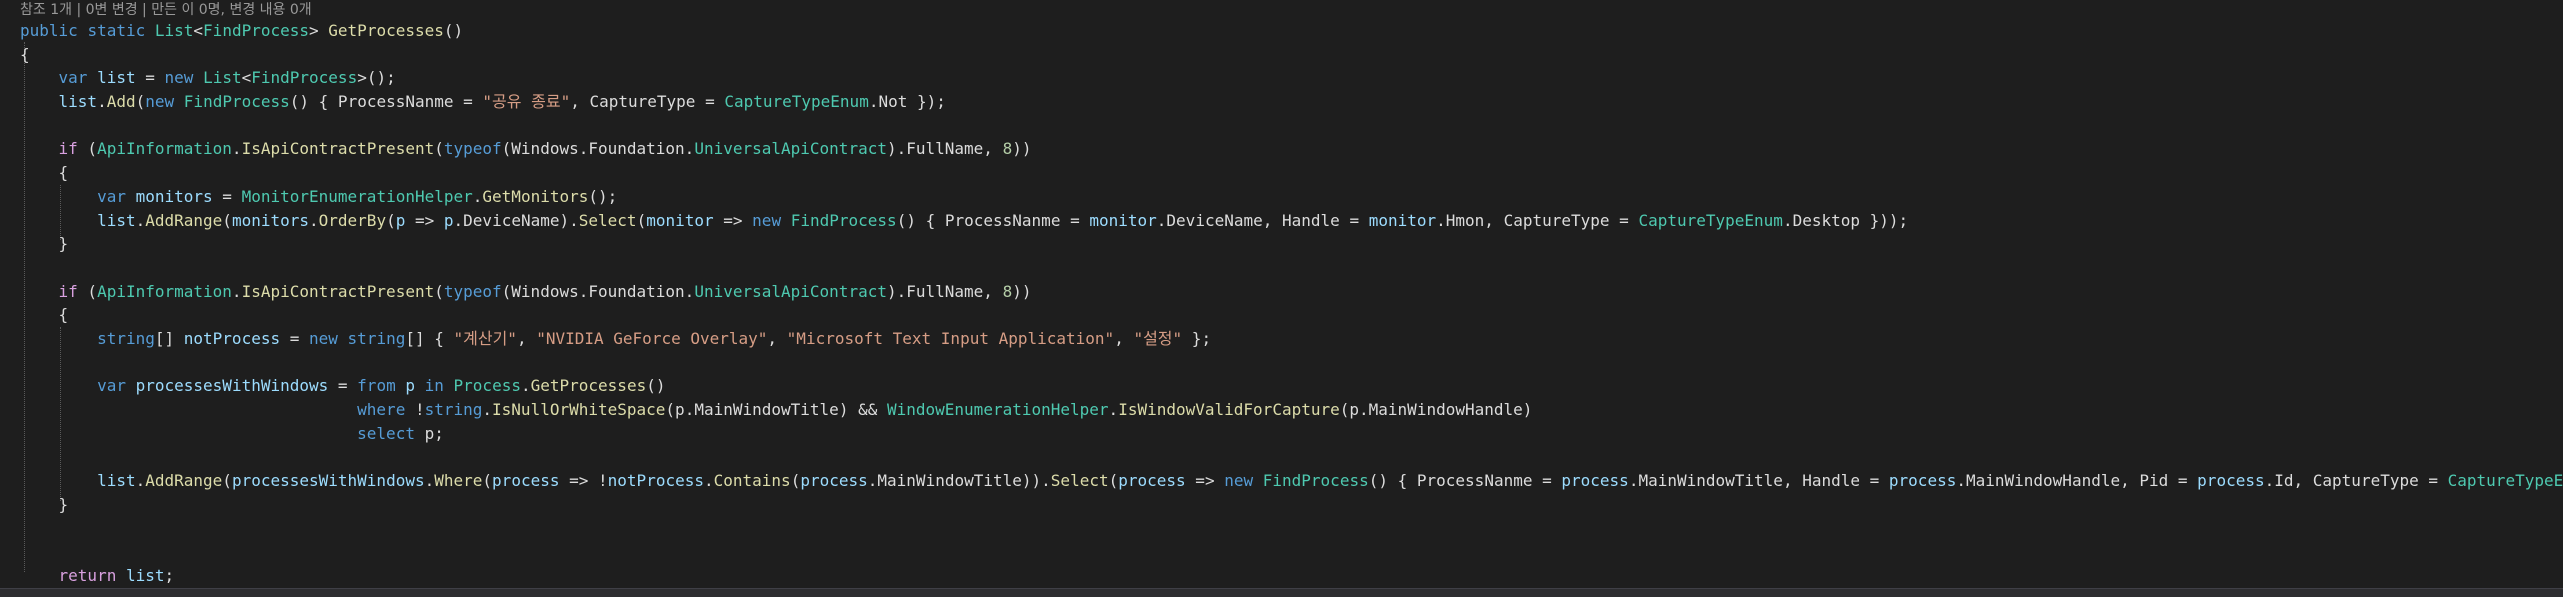 This screenshot has width=2563, height=597. What do you see at coordinates (429, 338) in the screenshot?
I see `code-token: [] {` at bounding box center [429, 338].